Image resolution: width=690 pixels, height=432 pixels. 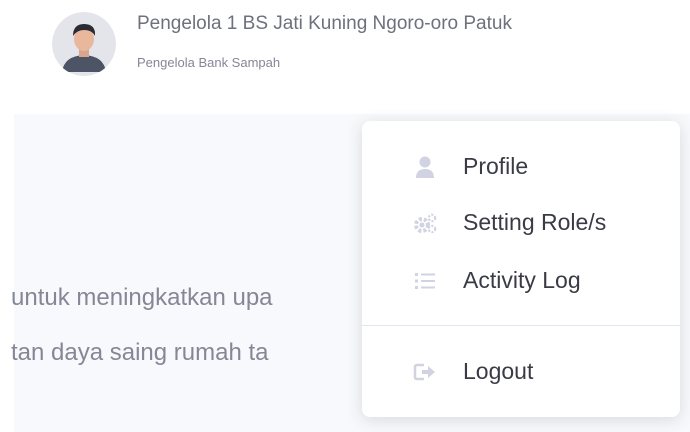 I want to click on user-avatar, so click(x=84, y=44).